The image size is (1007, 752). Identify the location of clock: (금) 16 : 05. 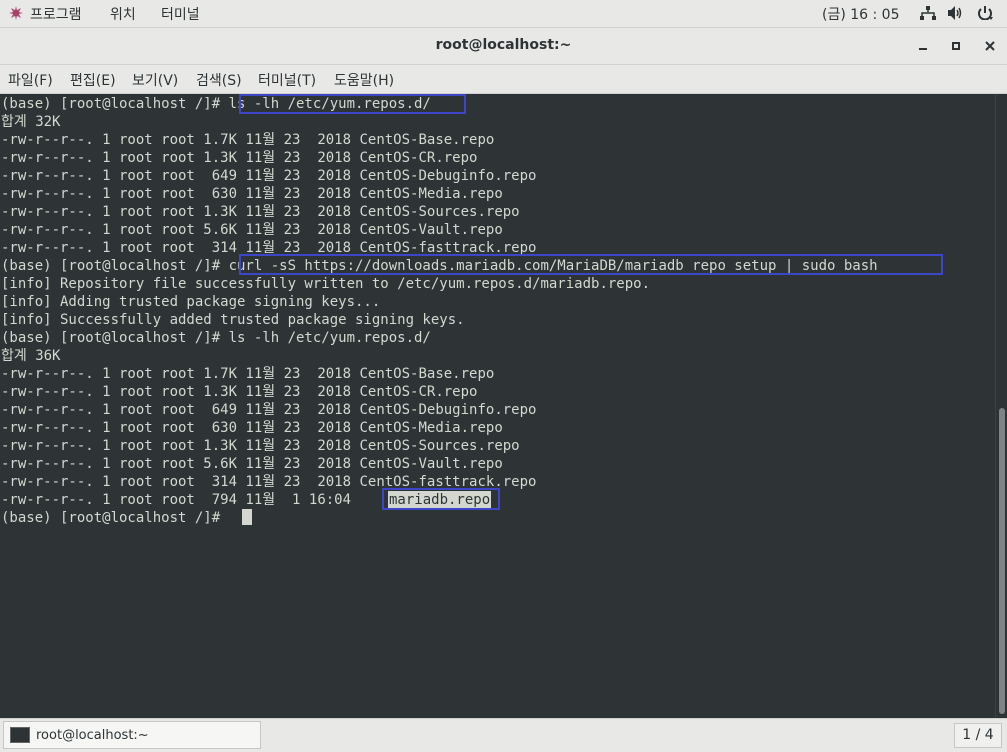
(861, 14).